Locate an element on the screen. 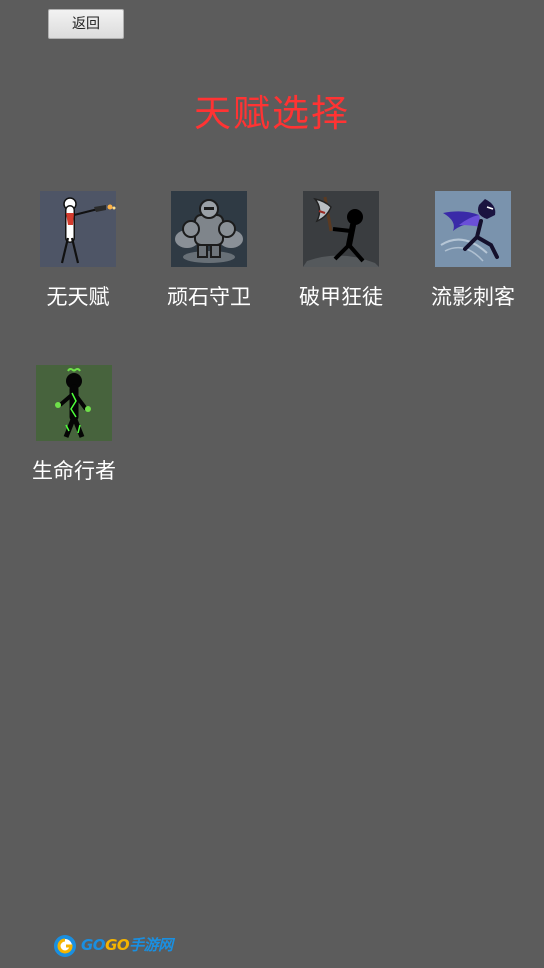 The image size is (544, 968). shadow-assassin-icon is located at coordinates (473, 229).